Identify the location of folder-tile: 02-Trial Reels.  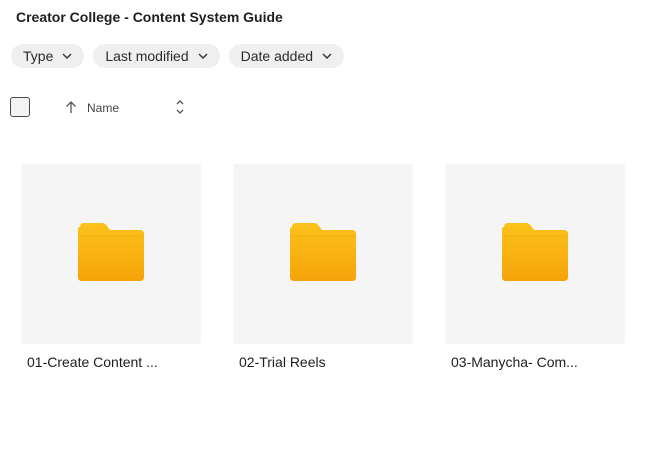
(323, 267).